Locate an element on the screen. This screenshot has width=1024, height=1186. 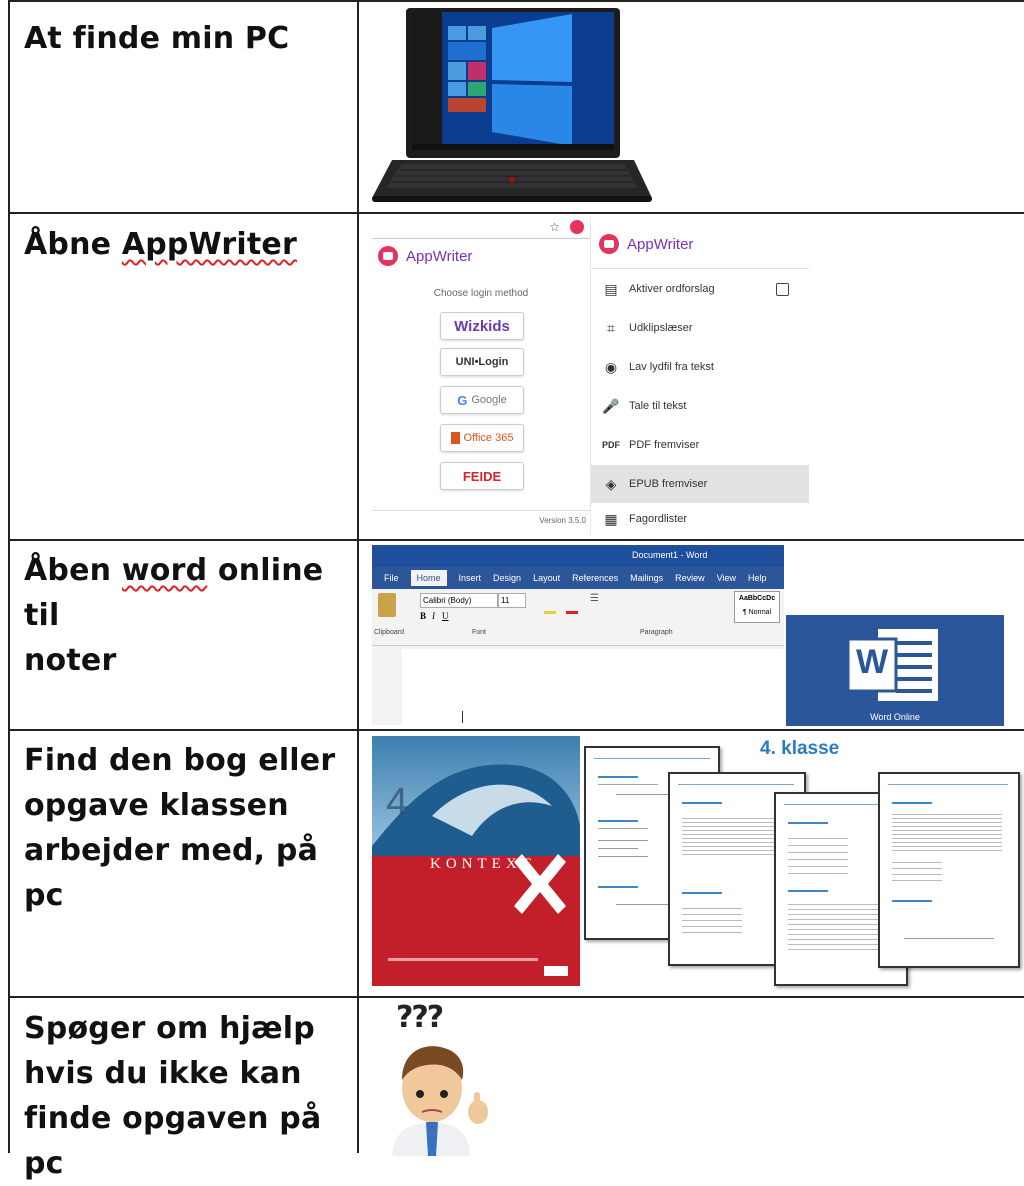
clipboard-group-label: Clipboard is located at coordinates (389, 632).